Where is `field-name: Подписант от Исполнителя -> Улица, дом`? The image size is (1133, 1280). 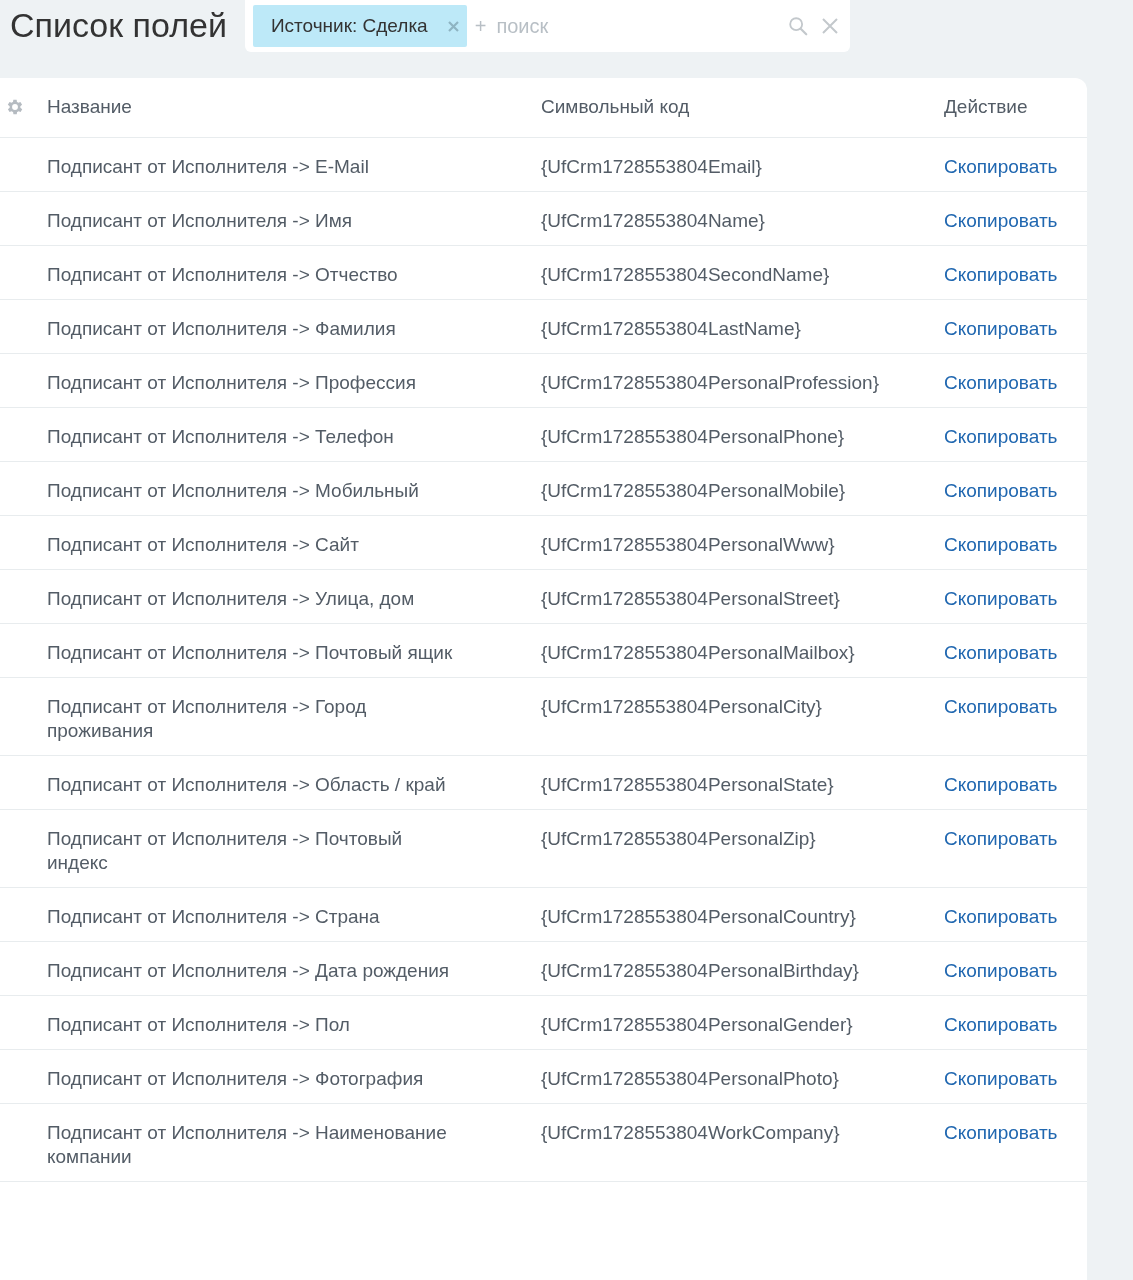
field-name: Подписант от Исполнителя -> Улица, дом is located at coordinates (231, 599).